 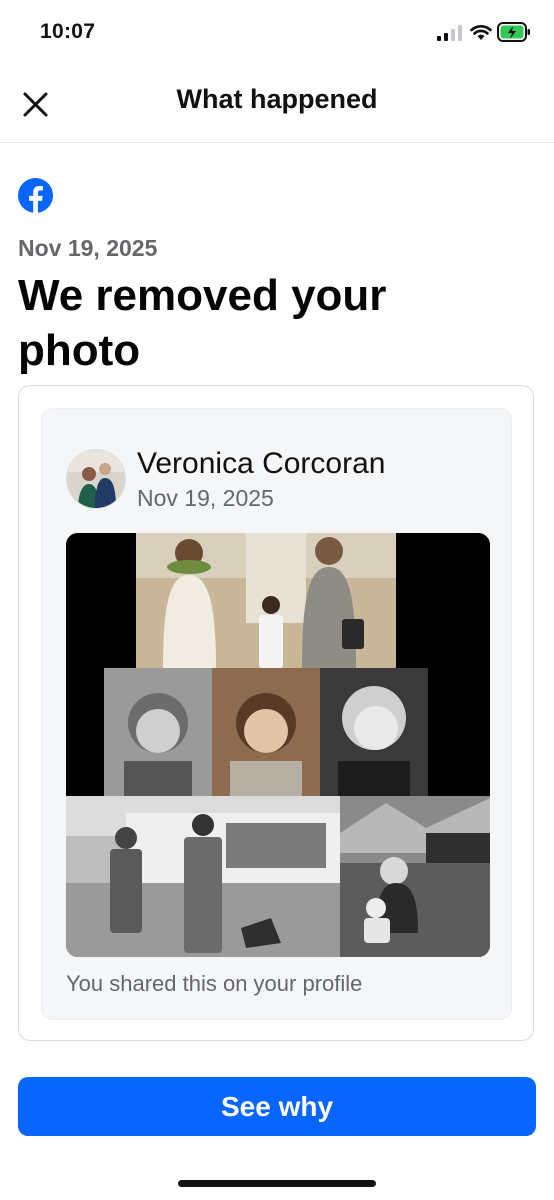 I want to click on status-bar: 10:07, so click(x=277, y=32).